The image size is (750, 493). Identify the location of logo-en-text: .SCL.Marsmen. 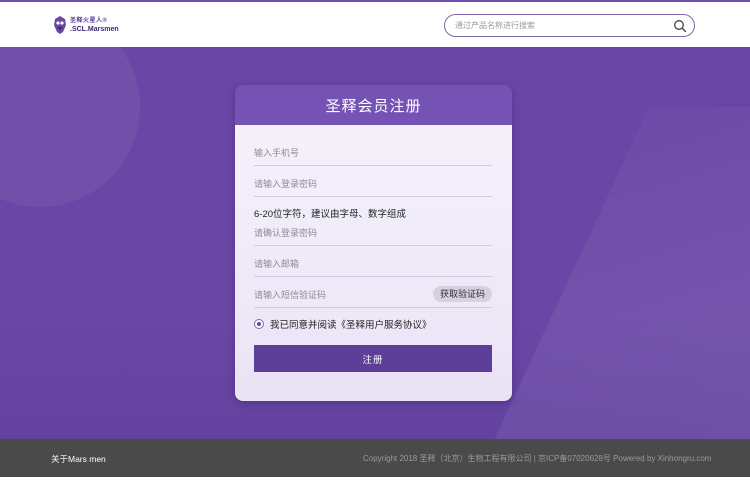
(94, 29).